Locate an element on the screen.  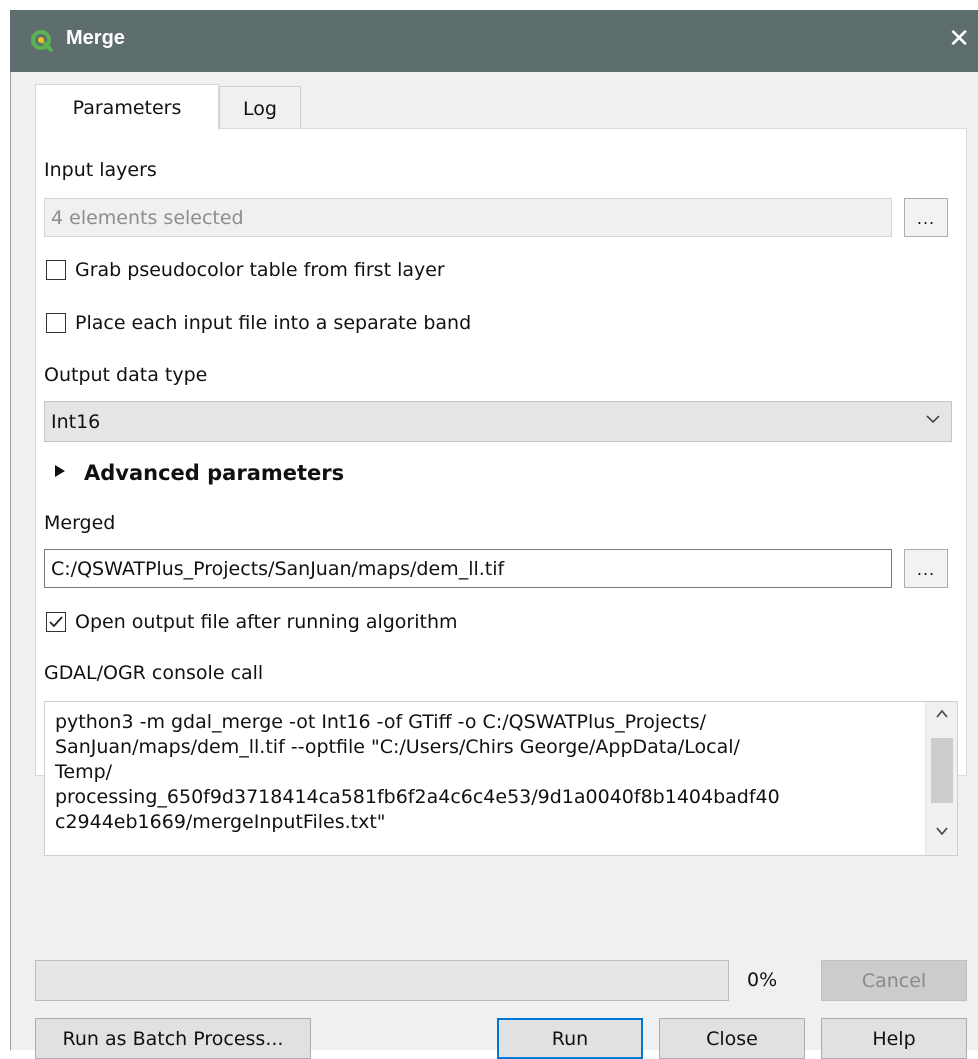
title-bar: Merge ✕ is located at coordinates (494, 41).